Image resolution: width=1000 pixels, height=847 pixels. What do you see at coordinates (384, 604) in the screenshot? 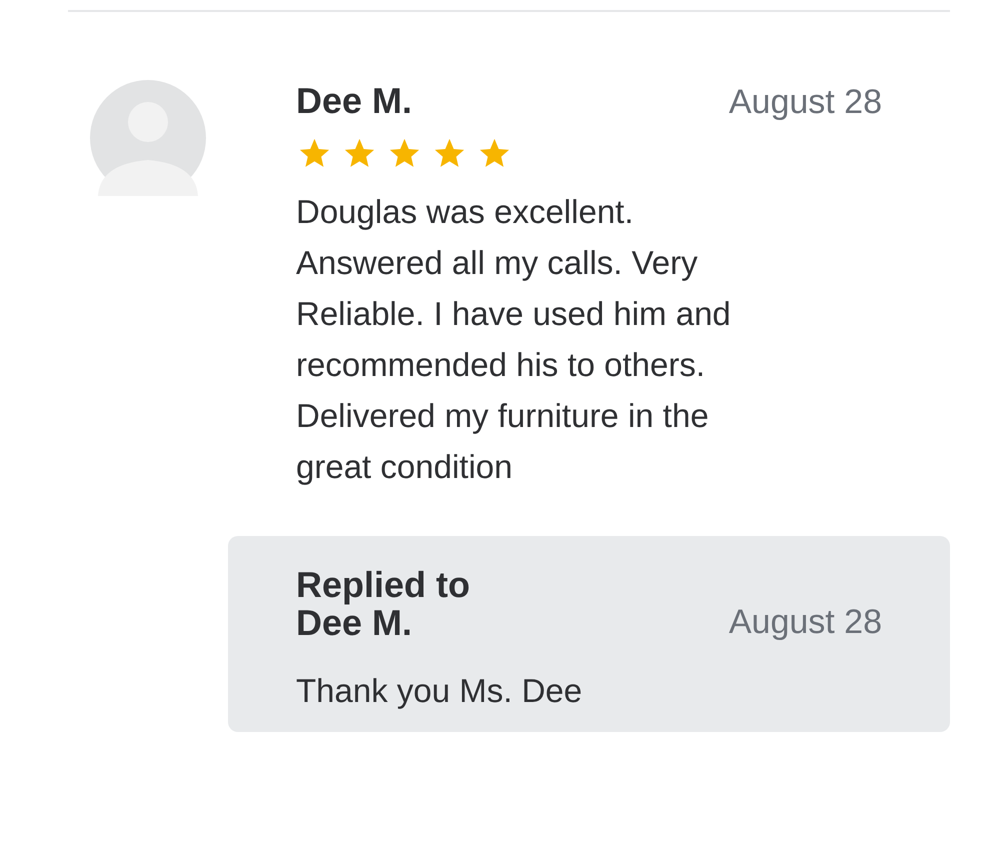
I see `reply-title: Replied to Dee M.` at bounding box center [384, 604].